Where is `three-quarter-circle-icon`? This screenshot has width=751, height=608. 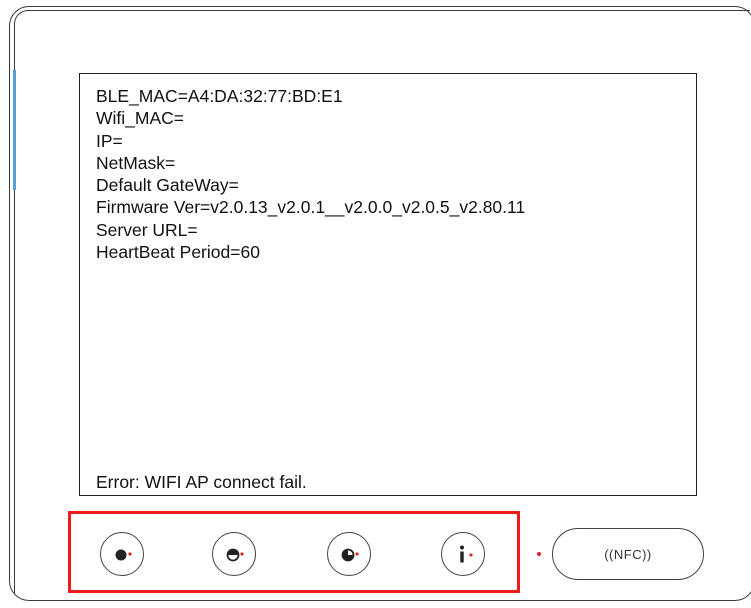 three-quarter-circle-icon is located at coordinates (350, 555).